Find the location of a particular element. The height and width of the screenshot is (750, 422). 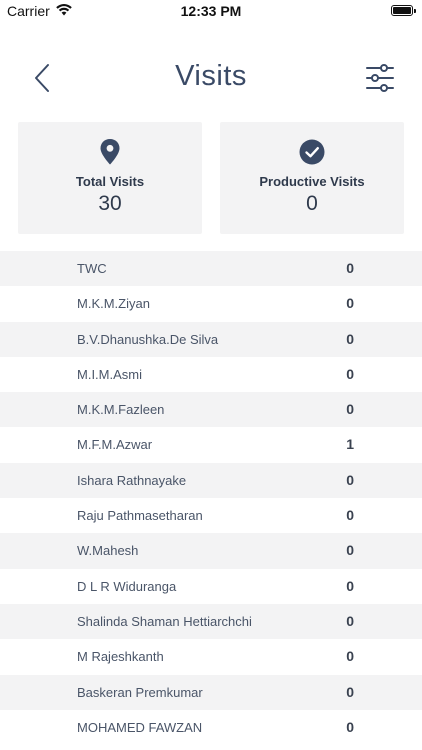

check-circle-icon is located at coordinates (312, 153).